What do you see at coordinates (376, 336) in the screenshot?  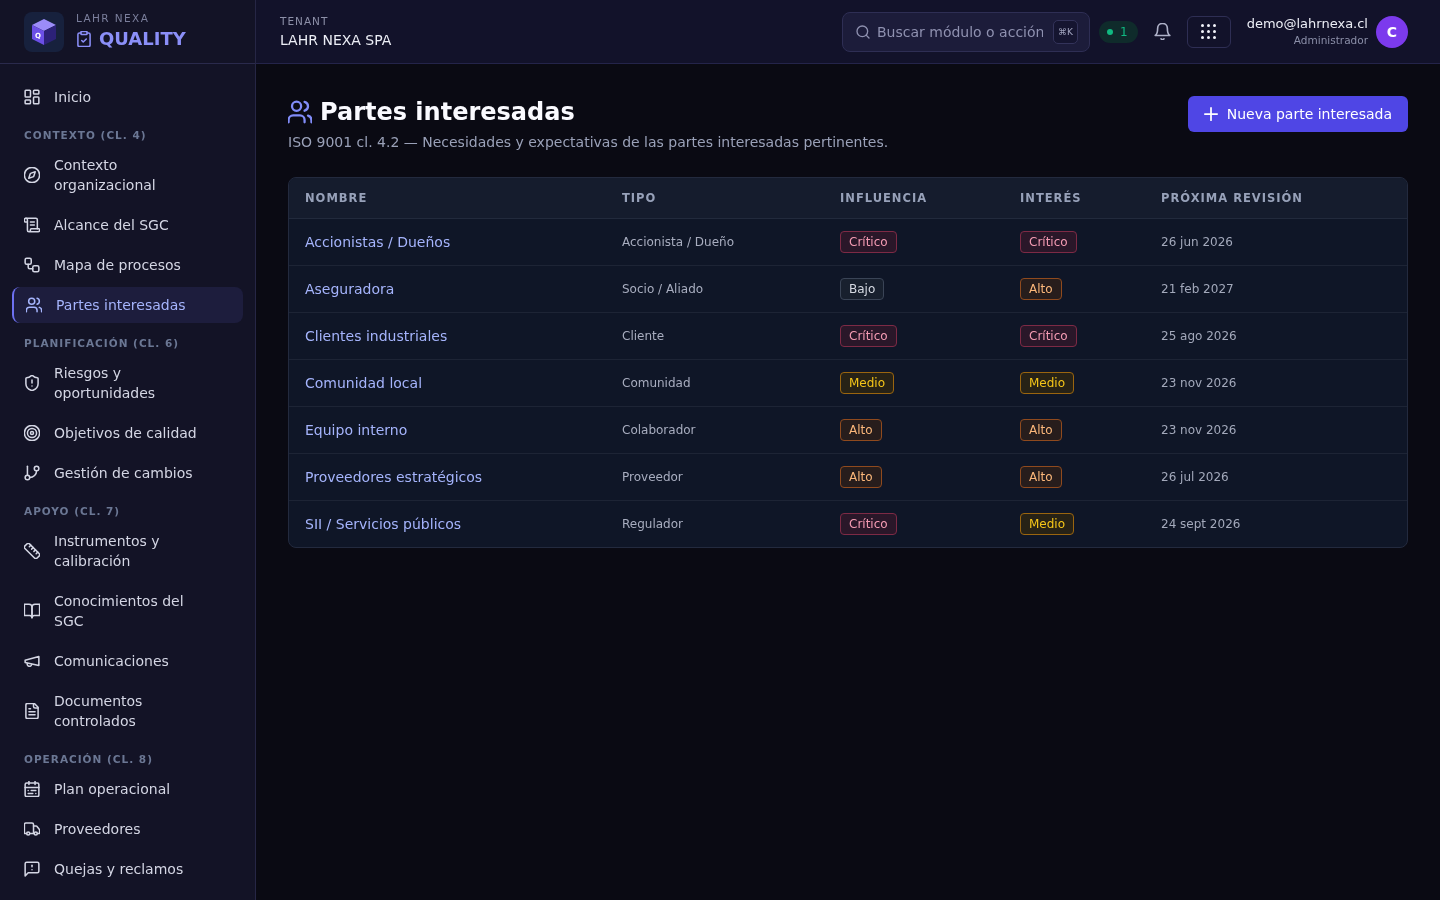 I see `party-link: Clientes industriales` at bounding box center [376, 336].